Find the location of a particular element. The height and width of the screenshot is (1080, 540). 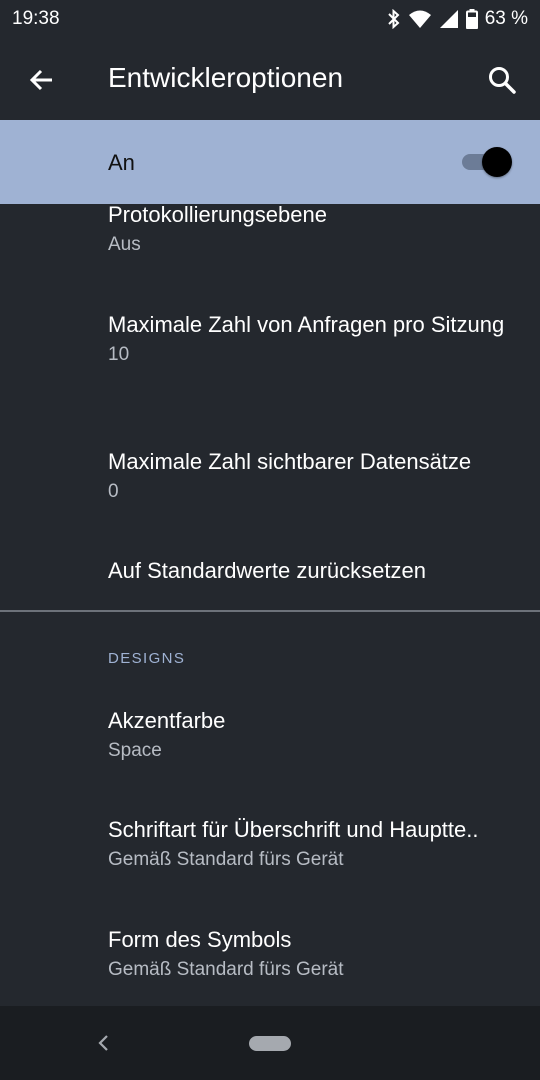

section-header-designs: DESIGNS is located at coordinates (147, 658).